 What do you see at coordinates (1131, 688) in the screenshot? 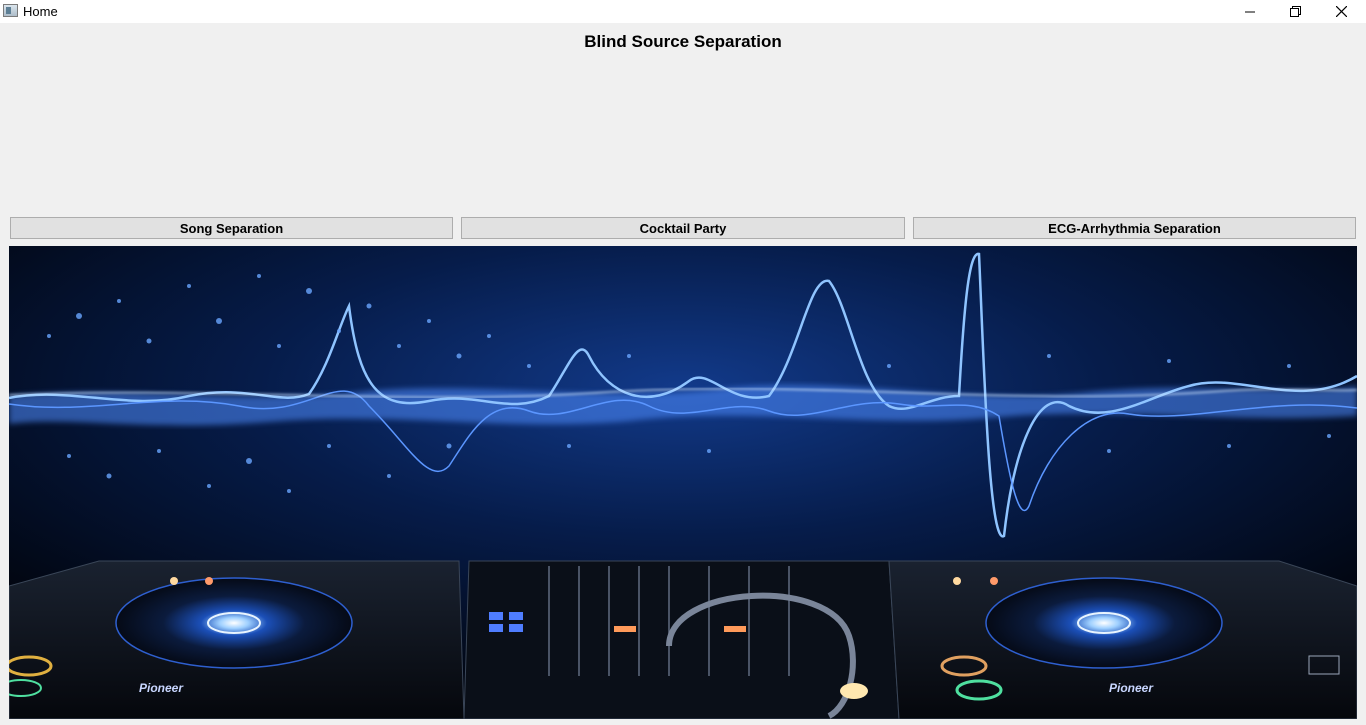
I see `right-brand-label: Pioneer` at bounding box center [1131, 688].